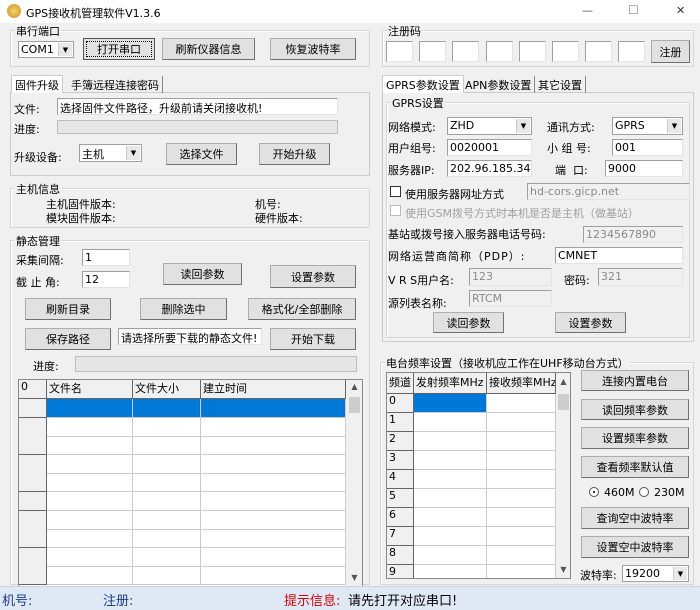  I want to click on delete-selected-button: 删除选中, so click(183, 309).